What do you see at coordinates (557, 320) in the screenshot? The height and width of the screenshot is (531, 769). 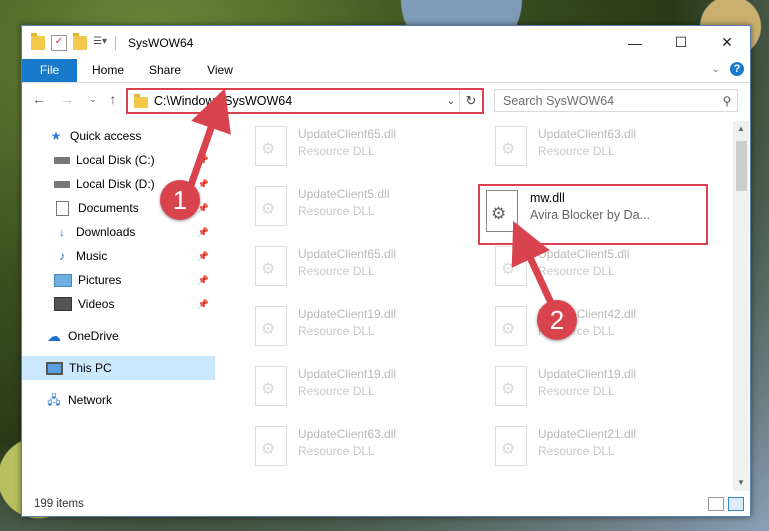 I see `callout-badge-2: 2` at bounding box center [557, 320].